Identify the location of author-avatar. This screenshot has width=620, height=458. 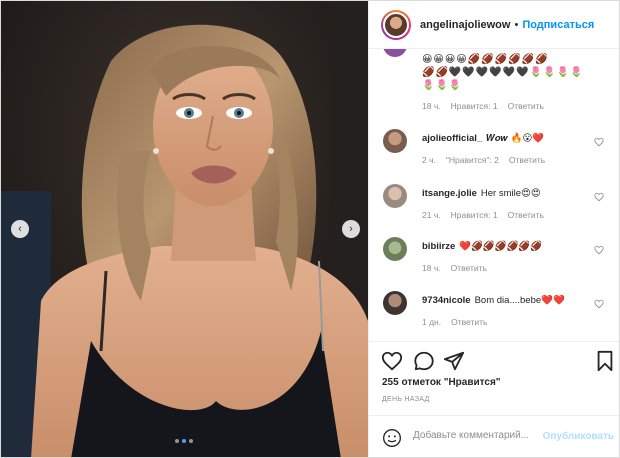
(396, 24).